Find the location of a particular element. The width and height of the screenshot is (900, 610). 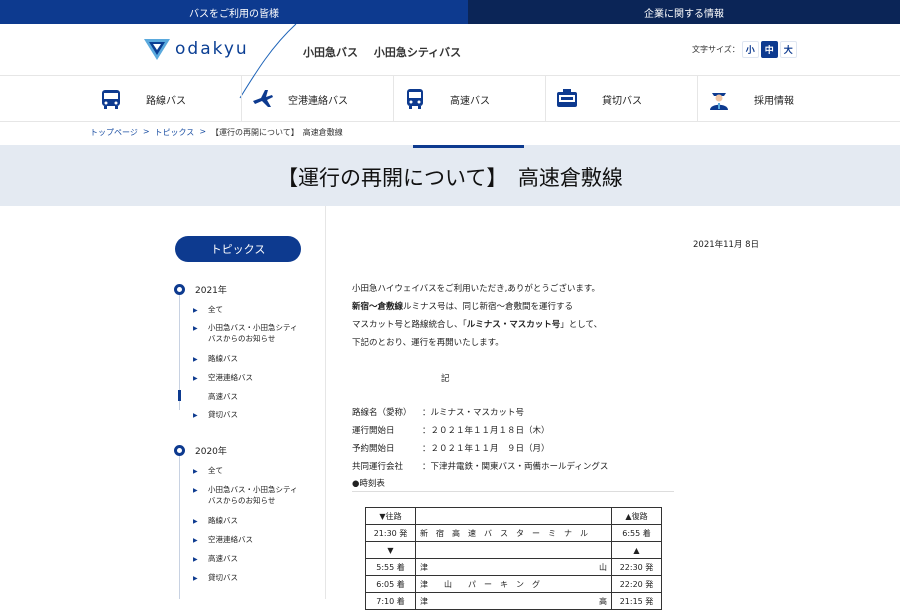

stop-name-text: 津 山 パ ー キ ン グ is located at coordinates (480, 584).